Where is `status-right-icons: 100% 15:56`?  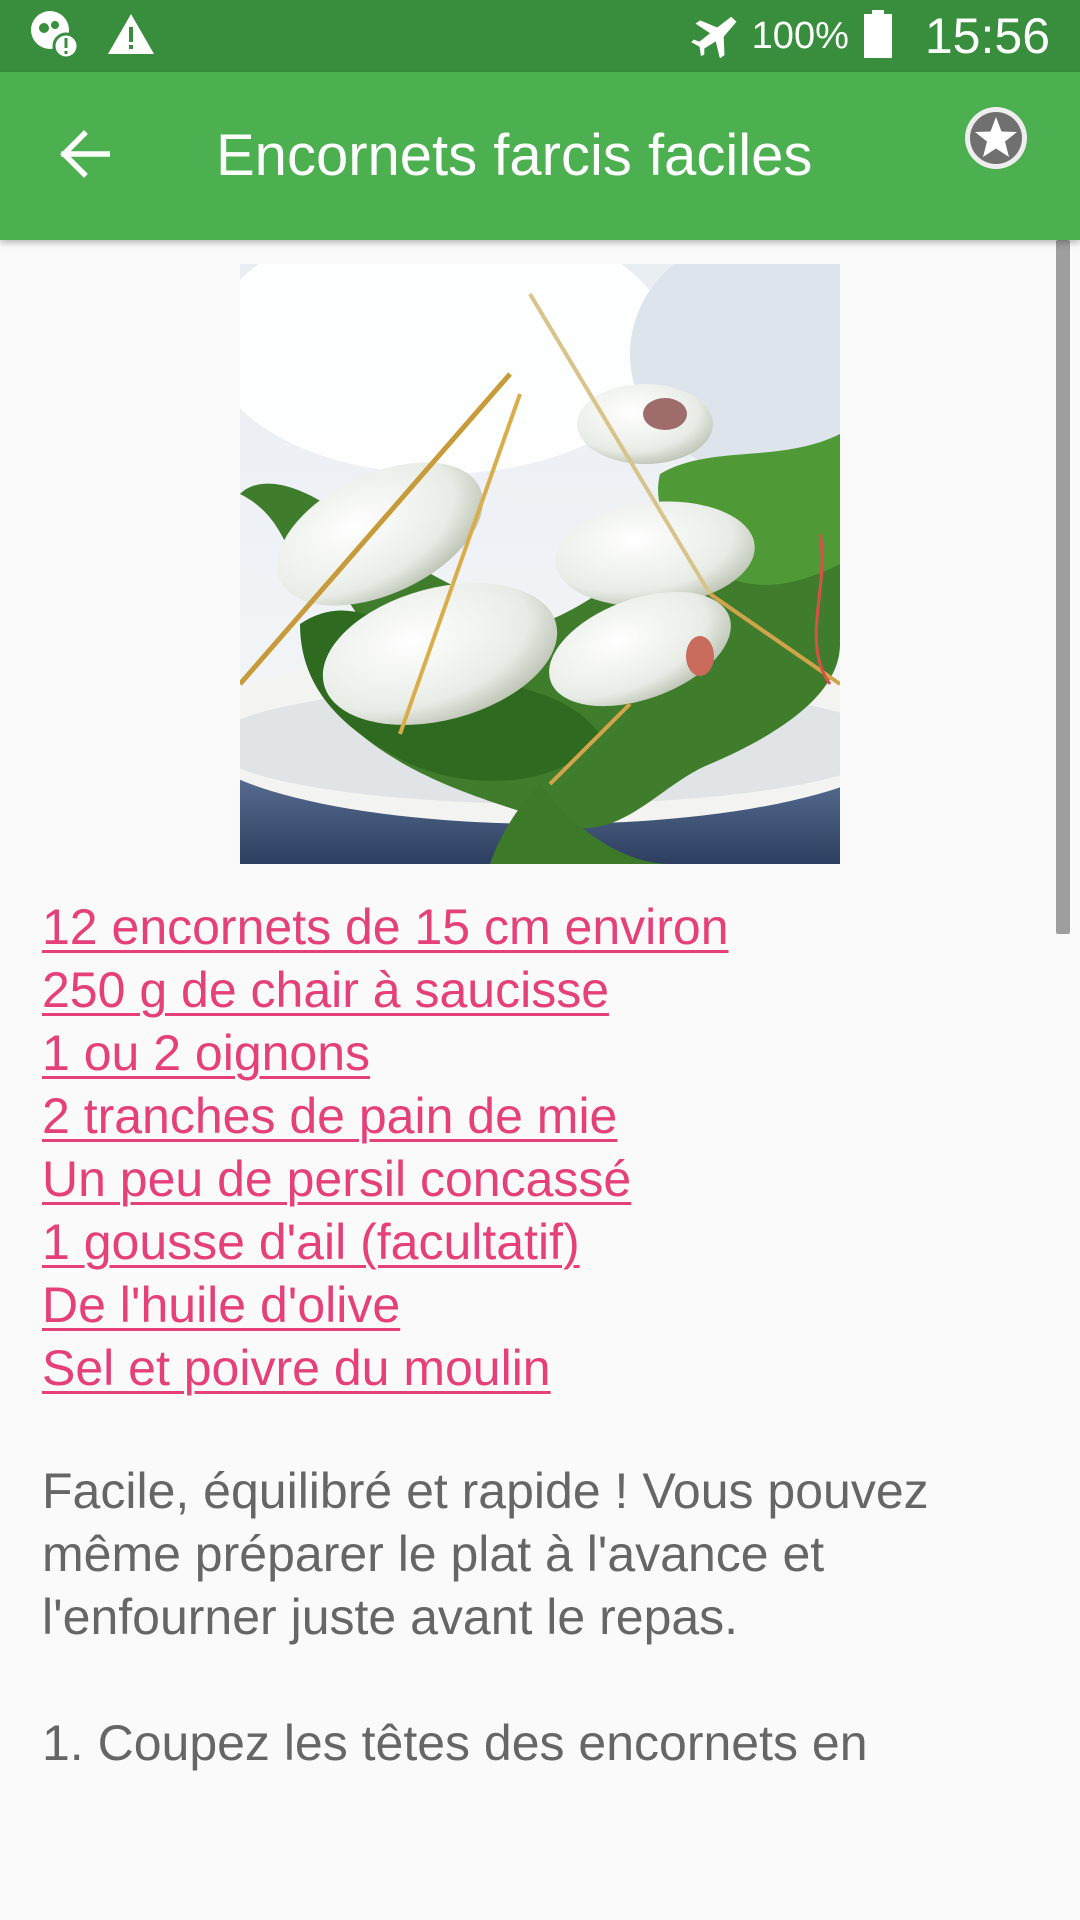 status-right-icons: 100% 15:56 is located at coordinates (870, 36).